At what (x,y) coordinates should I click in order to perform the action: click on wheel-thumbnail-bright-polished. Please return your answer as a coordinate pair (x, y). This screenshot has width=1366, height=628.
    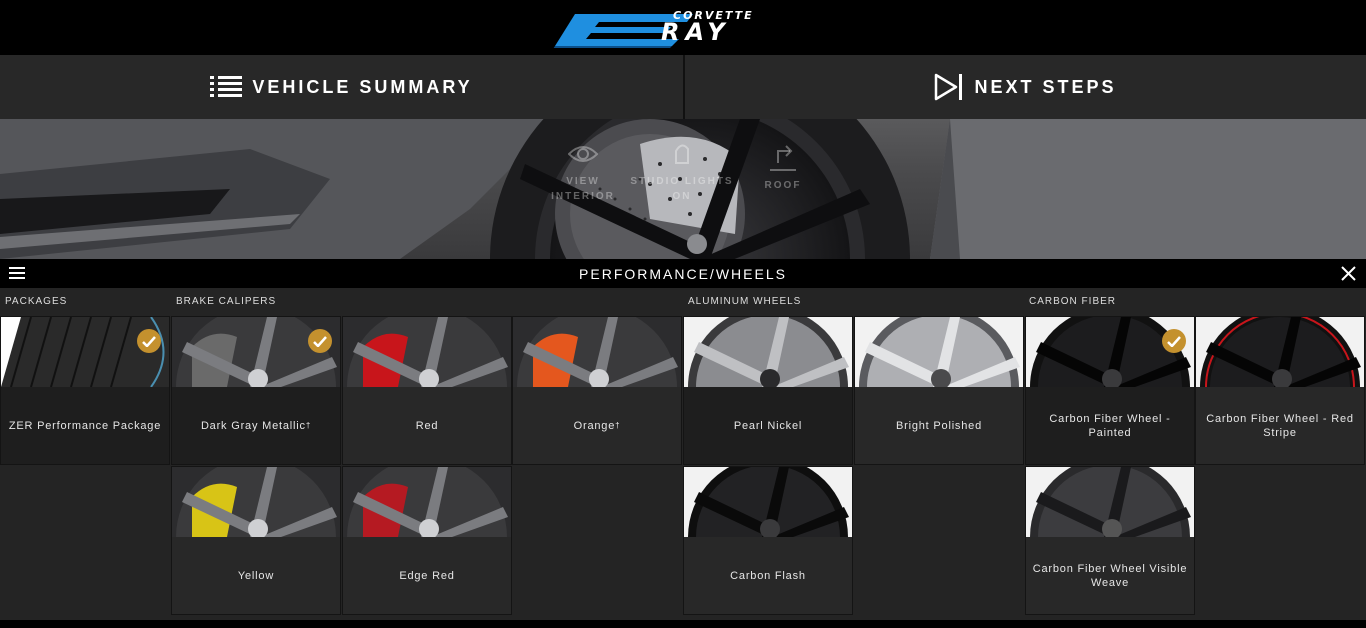
    Looking at the image, I should click on (939, 352).